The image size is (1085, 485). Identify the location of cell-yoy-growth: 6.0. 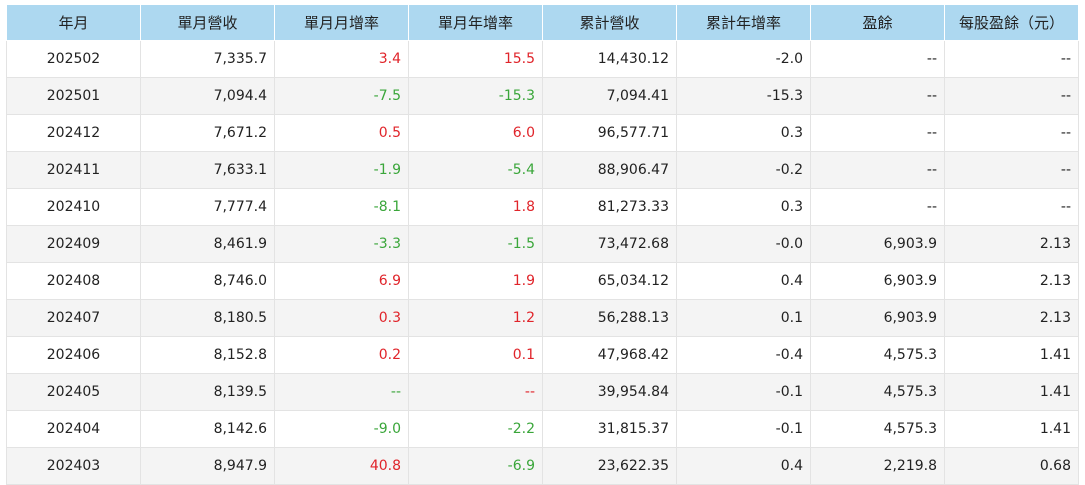
(475, 133).